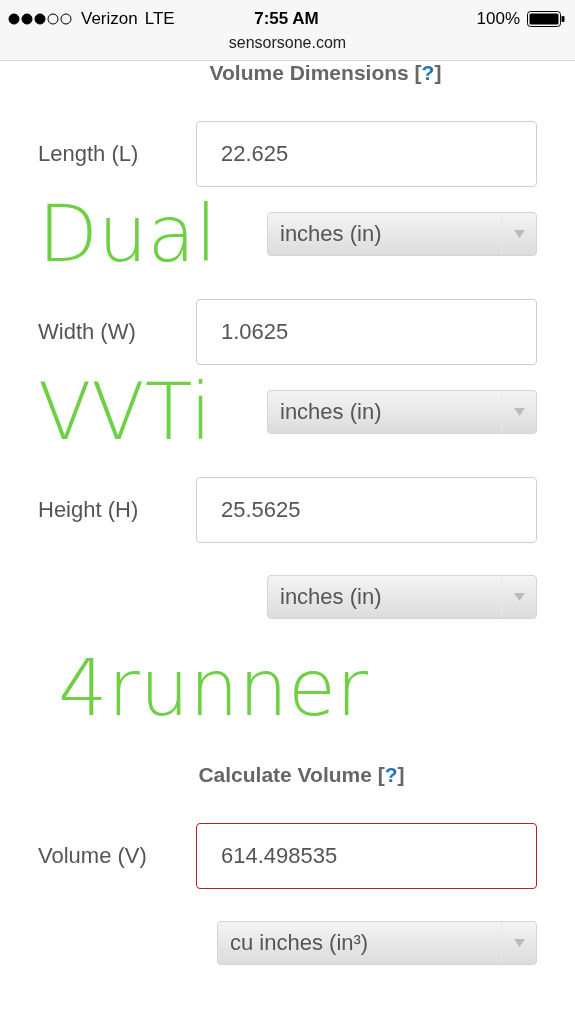 The width and height of the screenshot is (575, 1022). I want to click on battery-text: 100%, so click(498, 19).